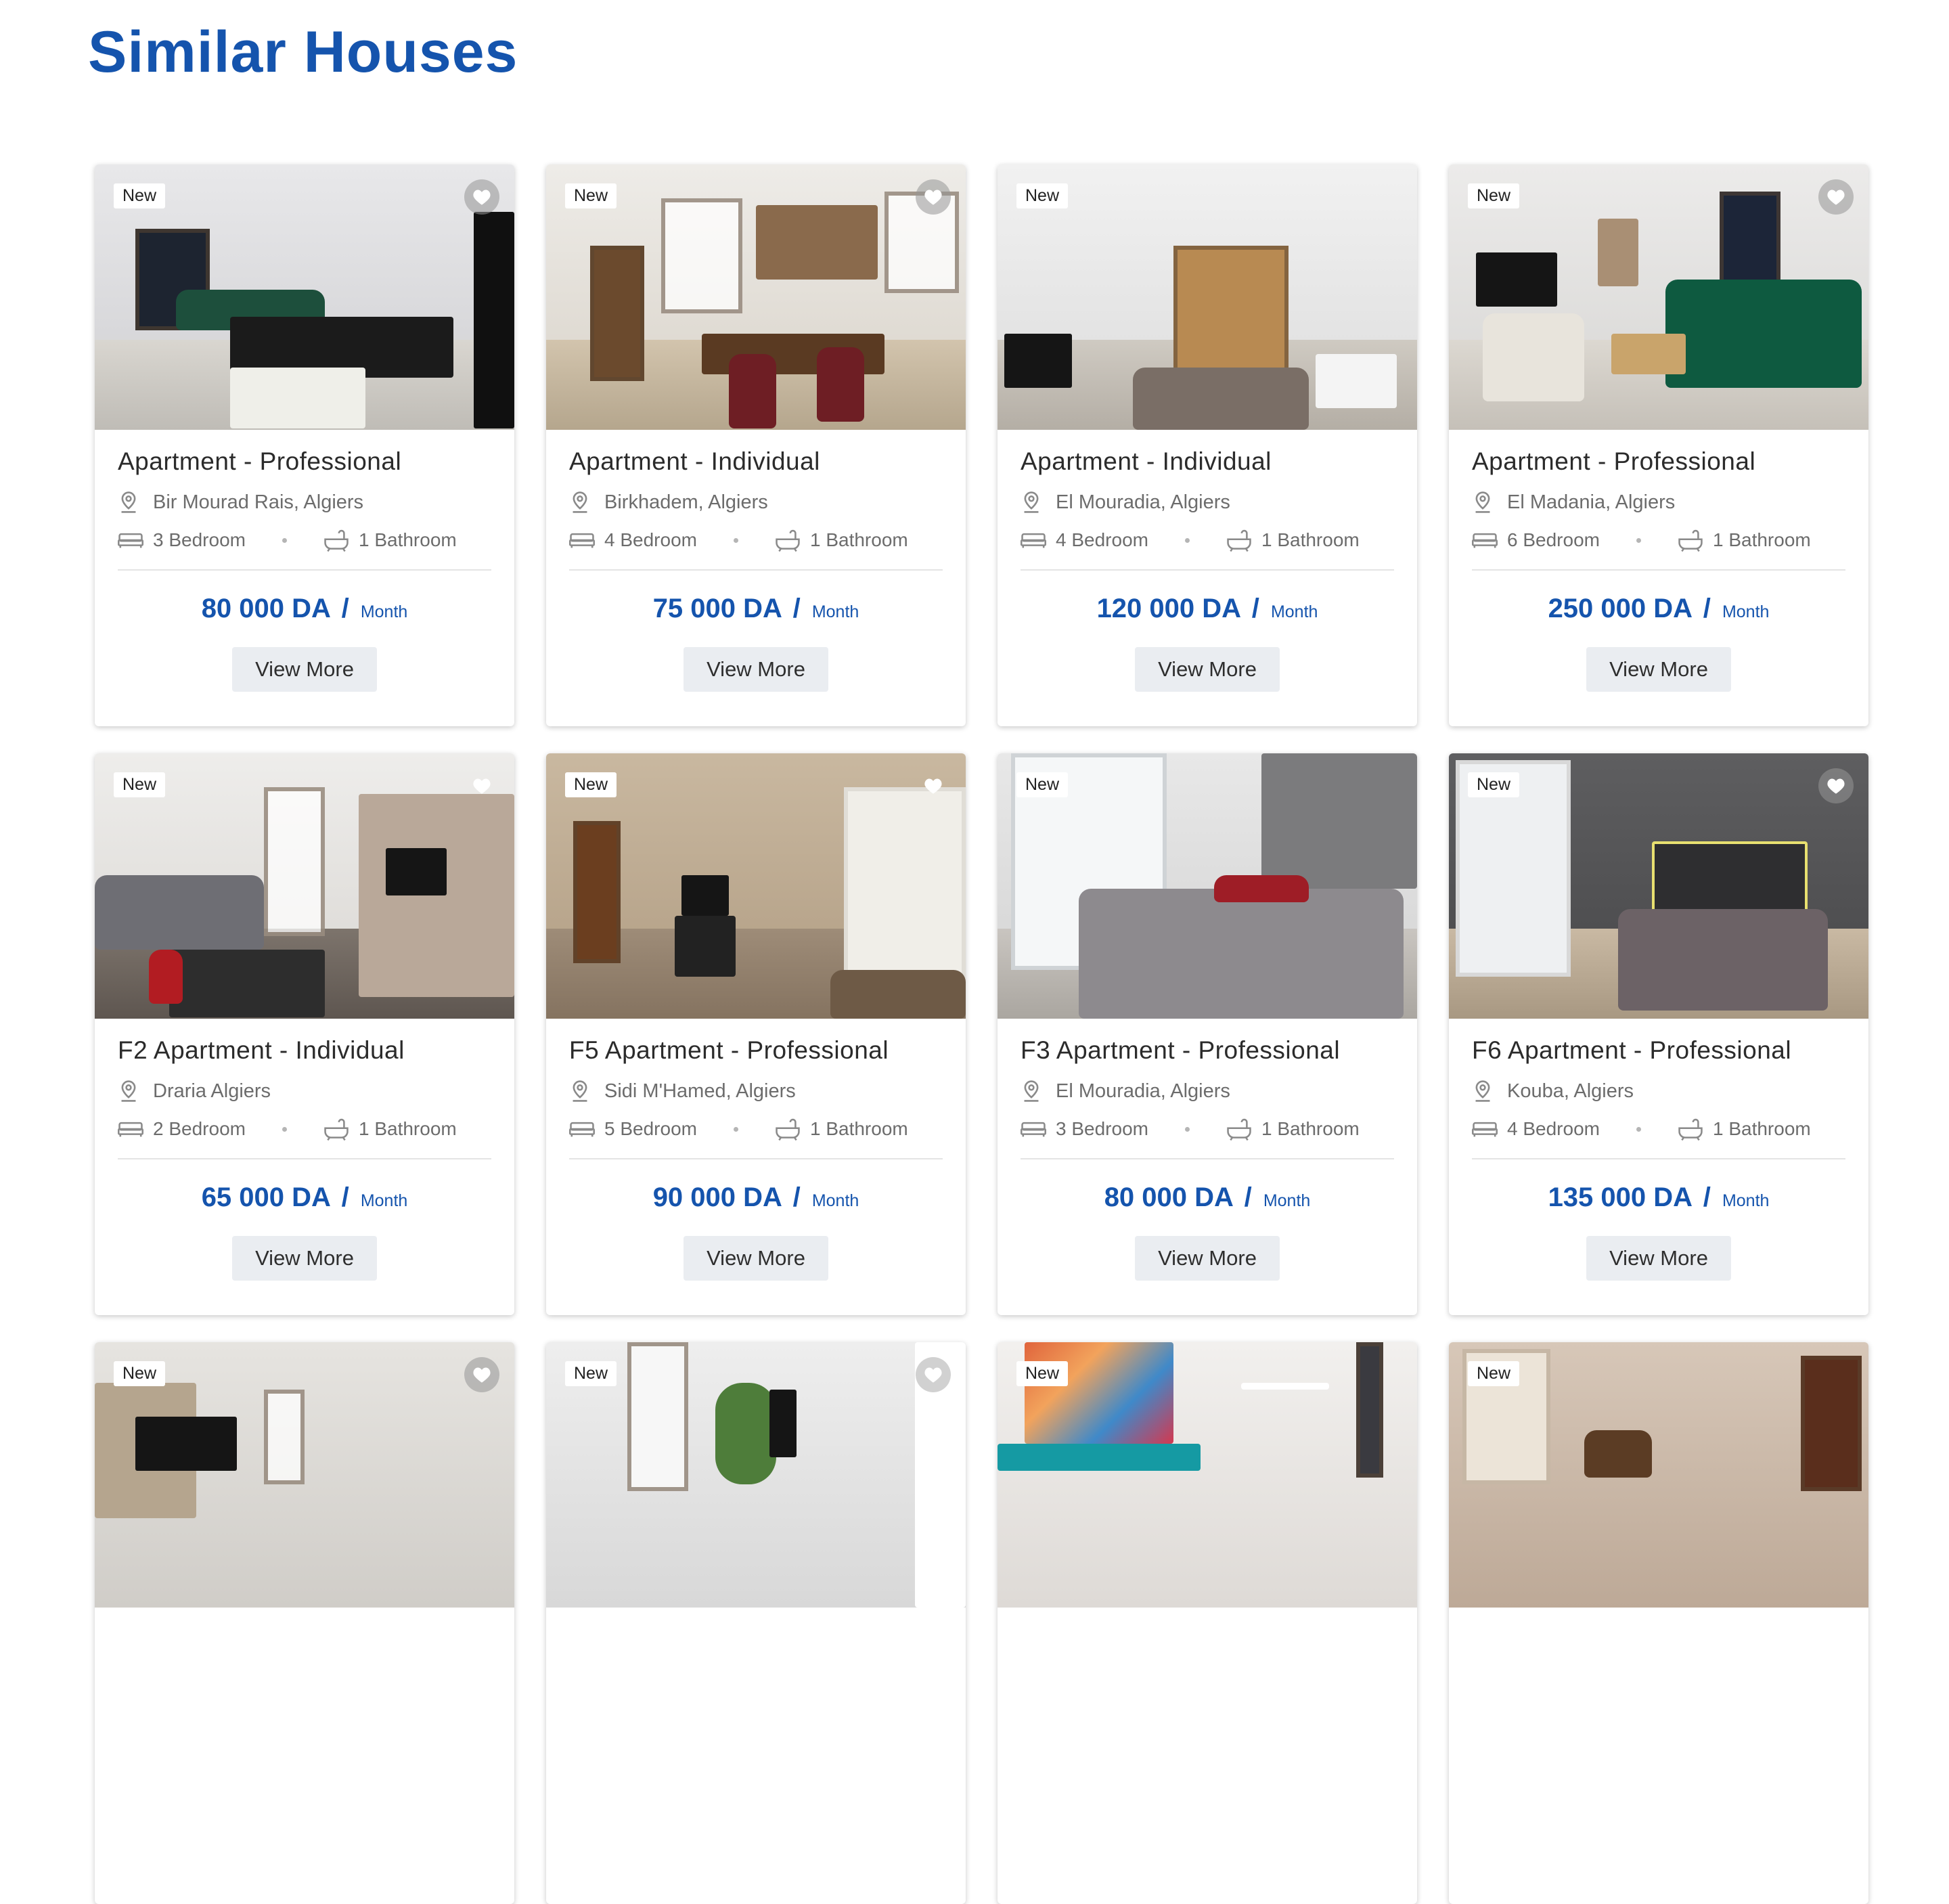  I want to click on bedroom-count: 4 Bedroom, so click(650, 539).